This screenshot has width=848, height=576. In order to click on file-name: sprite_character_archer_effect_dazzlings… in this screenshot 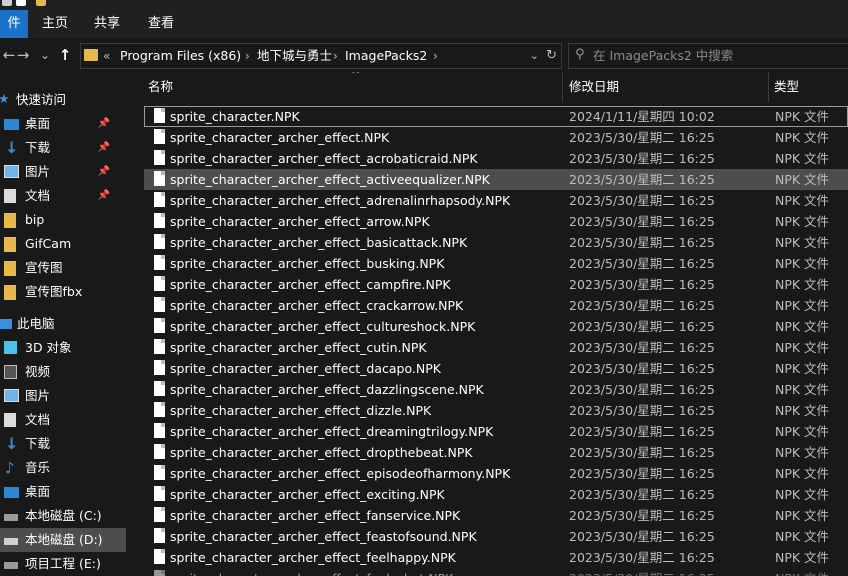, I will do `click(327, 389)`.